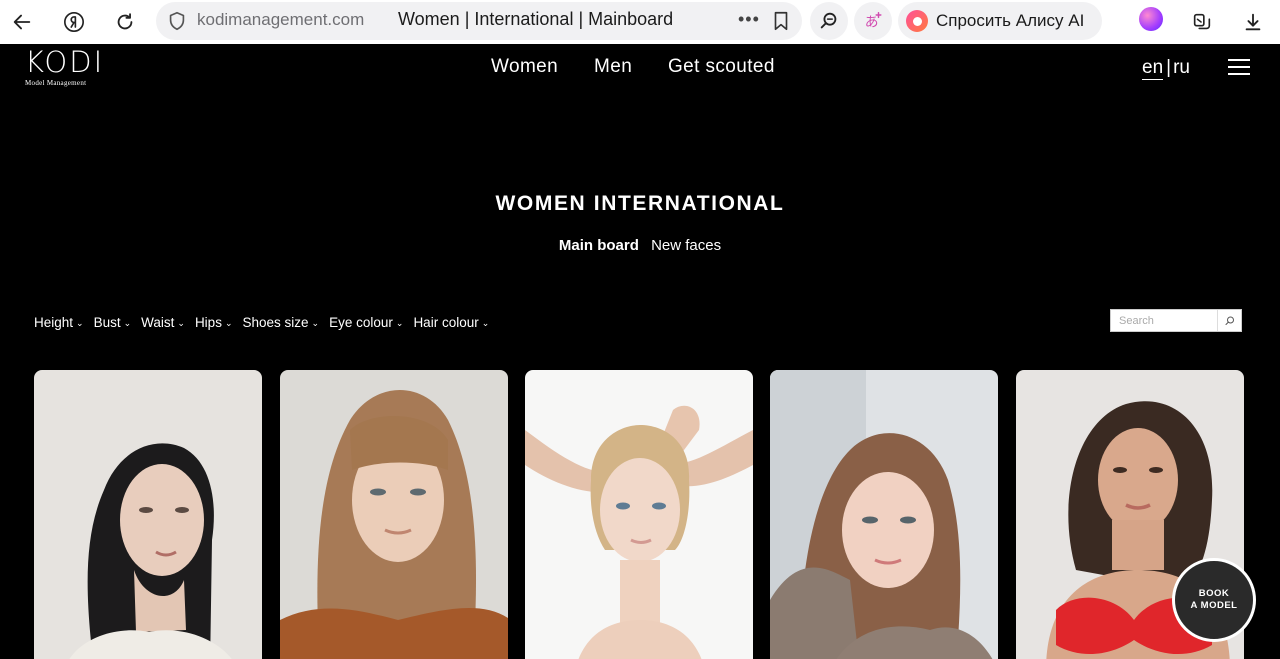  What do you see at coordinates (1153, 68) in the screenshot?
I see `lang-en: en` at bounding box center [1153, 68].